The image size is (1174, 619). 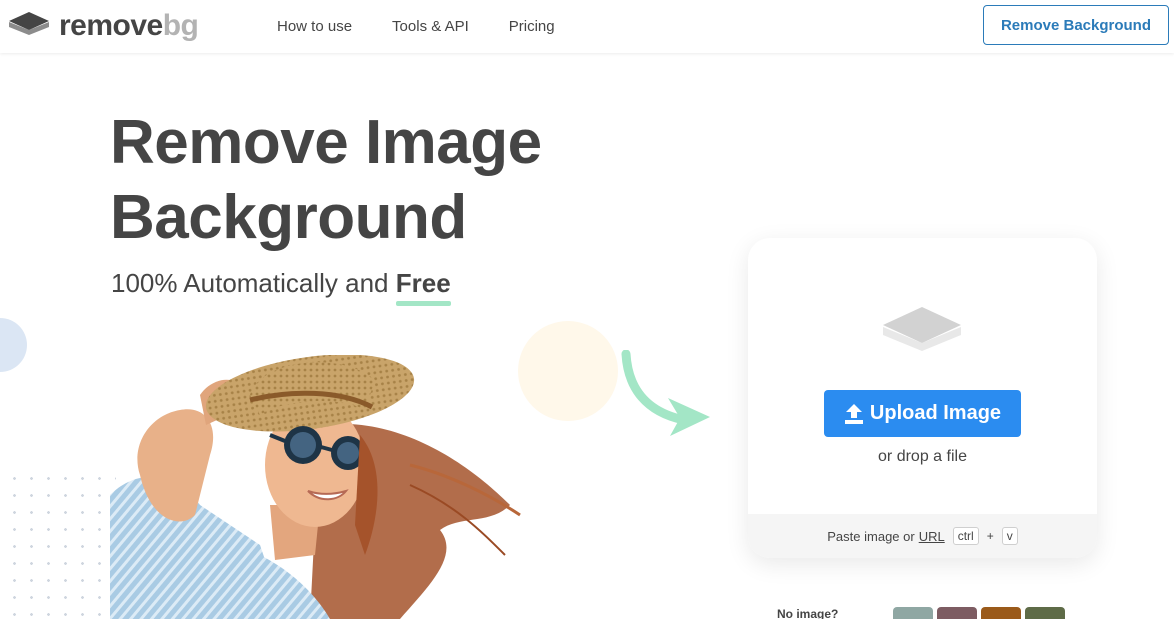 What do you see at coordinates (180, 25) in the screenshot?
I see `logo-word-bg: bg` at bounding box center [180, 25].